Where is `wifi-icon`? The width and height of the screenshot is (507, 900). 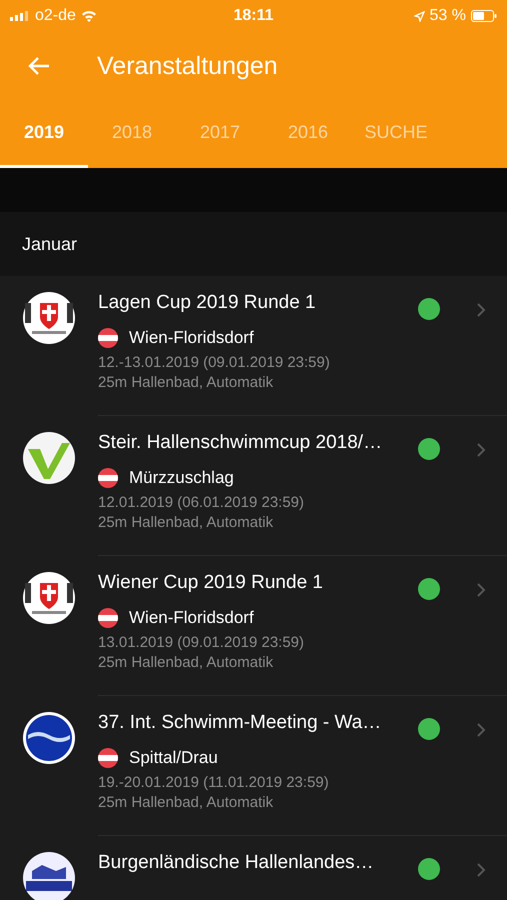 wifi-icon is located at coordinates (88, 16).